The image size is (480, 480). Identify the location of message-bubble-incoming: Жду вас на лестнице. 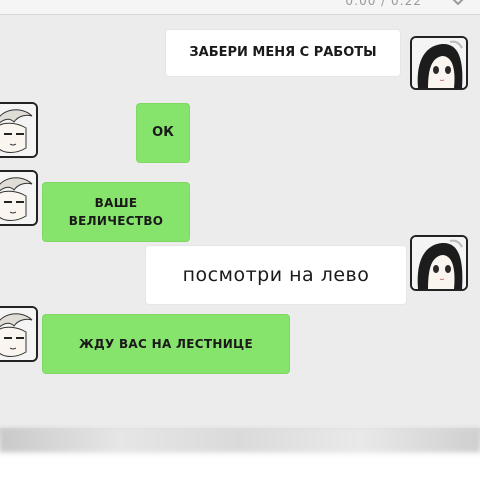
(166, 344).